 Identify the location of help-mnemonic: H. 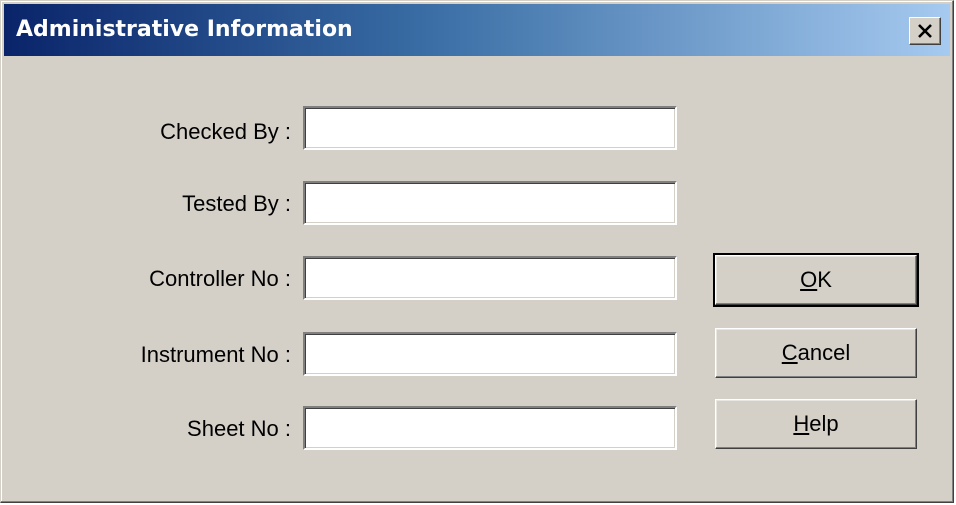
(801, 423).